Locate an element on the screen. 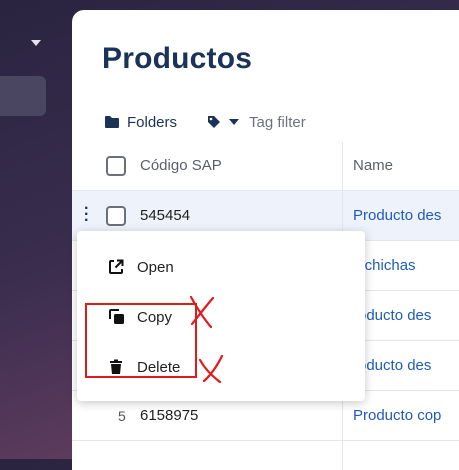 This screenshot has width=459, height=470. page-title: Productos is located at coordinates (177, 58).